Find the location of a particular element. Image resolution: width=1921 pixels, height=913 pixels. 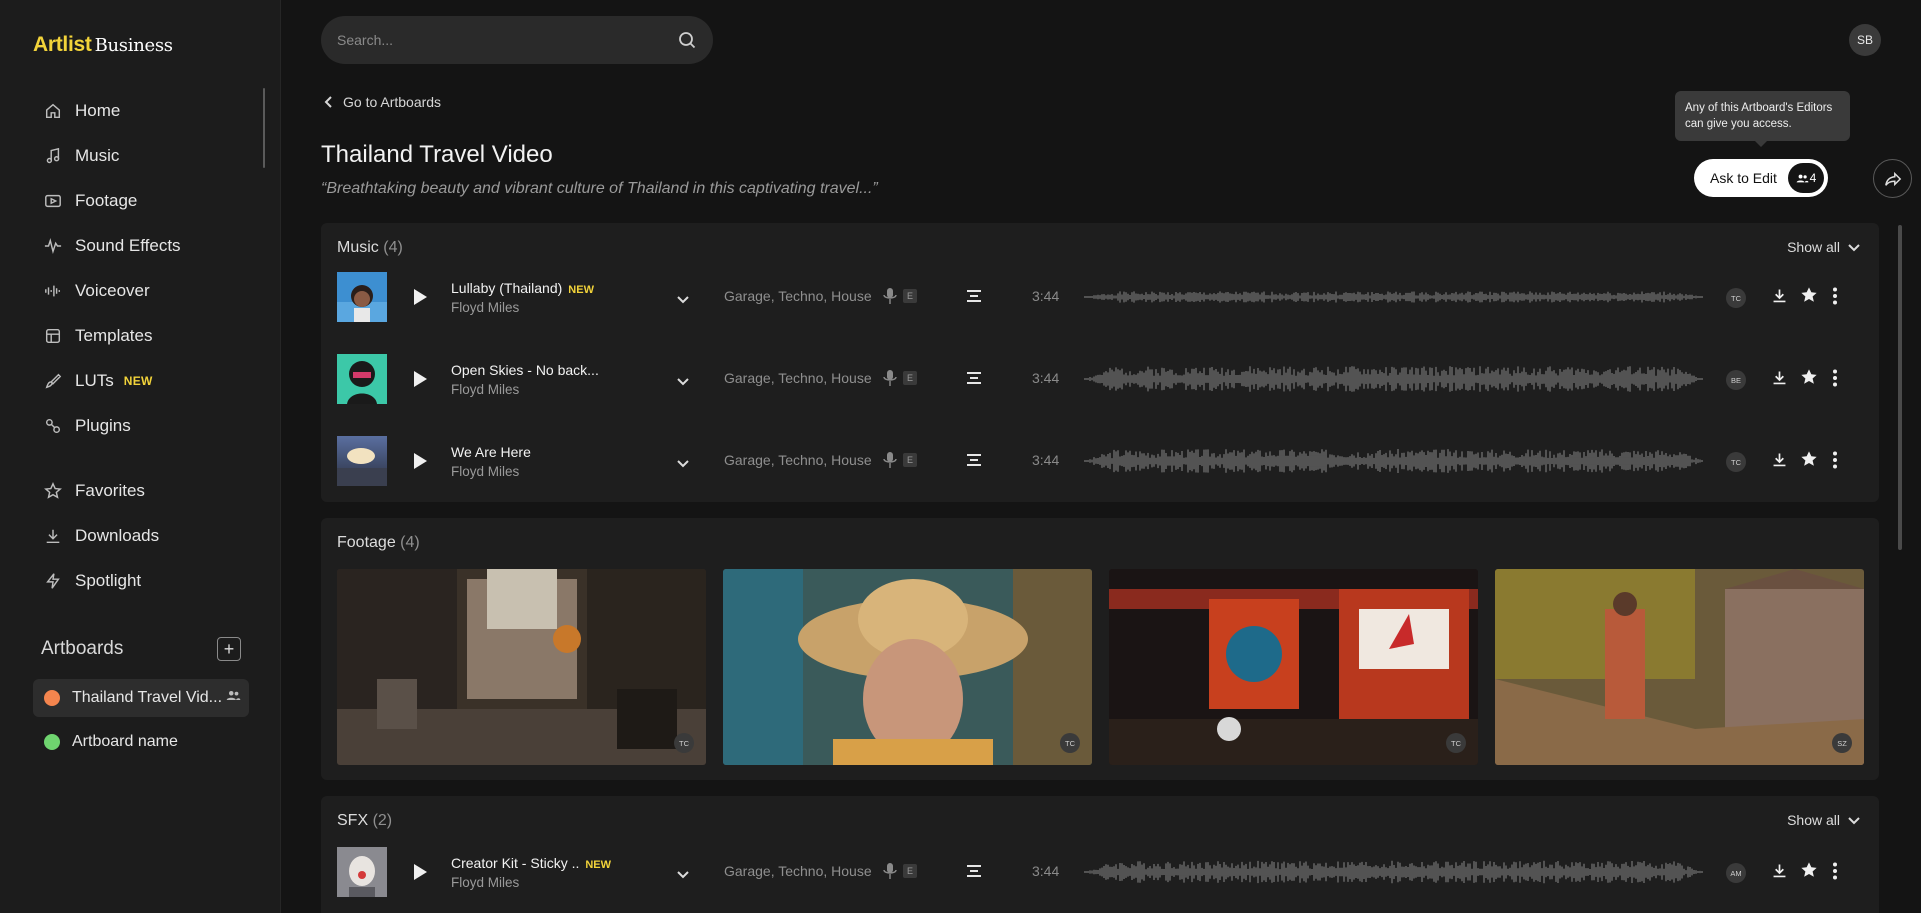

new-badge: NEW is located at coordinates (598, 865).